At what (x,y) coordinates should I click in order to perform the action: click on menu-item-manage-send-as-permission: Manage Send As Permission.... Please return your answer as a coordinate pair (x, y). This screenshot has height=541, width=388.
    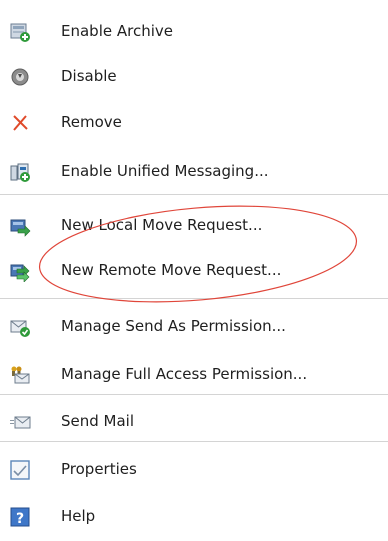
    Looking at the image, I should click on (194, 327).